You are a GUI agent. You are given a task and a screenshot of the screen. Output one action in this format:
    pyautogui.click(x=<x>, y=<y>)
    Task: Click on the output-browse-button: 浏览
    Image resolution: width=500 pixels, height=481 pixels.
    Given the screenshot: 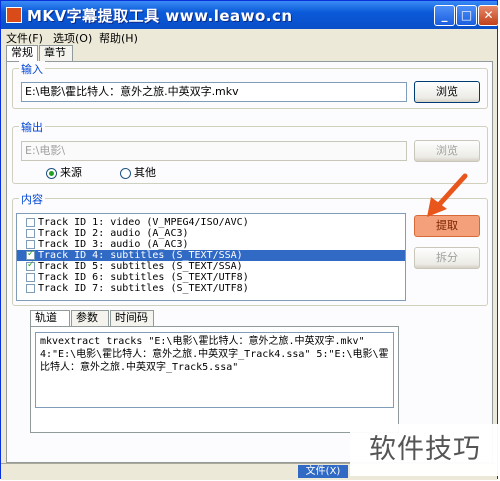 What is the action you would take?
    pyautogui.click(x=447, y=151)
    